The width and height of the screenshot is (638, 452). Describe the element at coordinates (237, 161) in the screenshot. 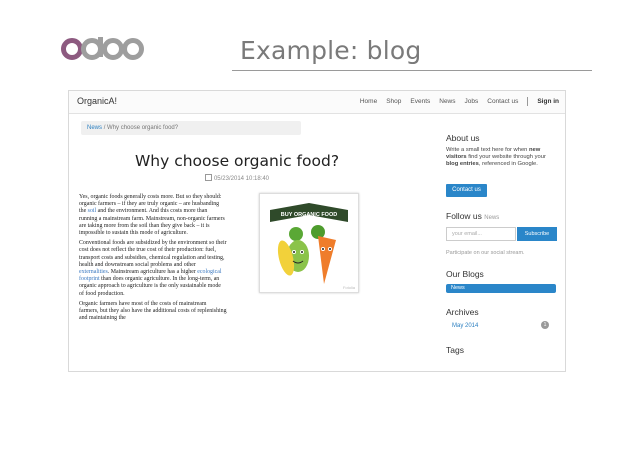

I see `post-title: Why choose organic food?` at that location.